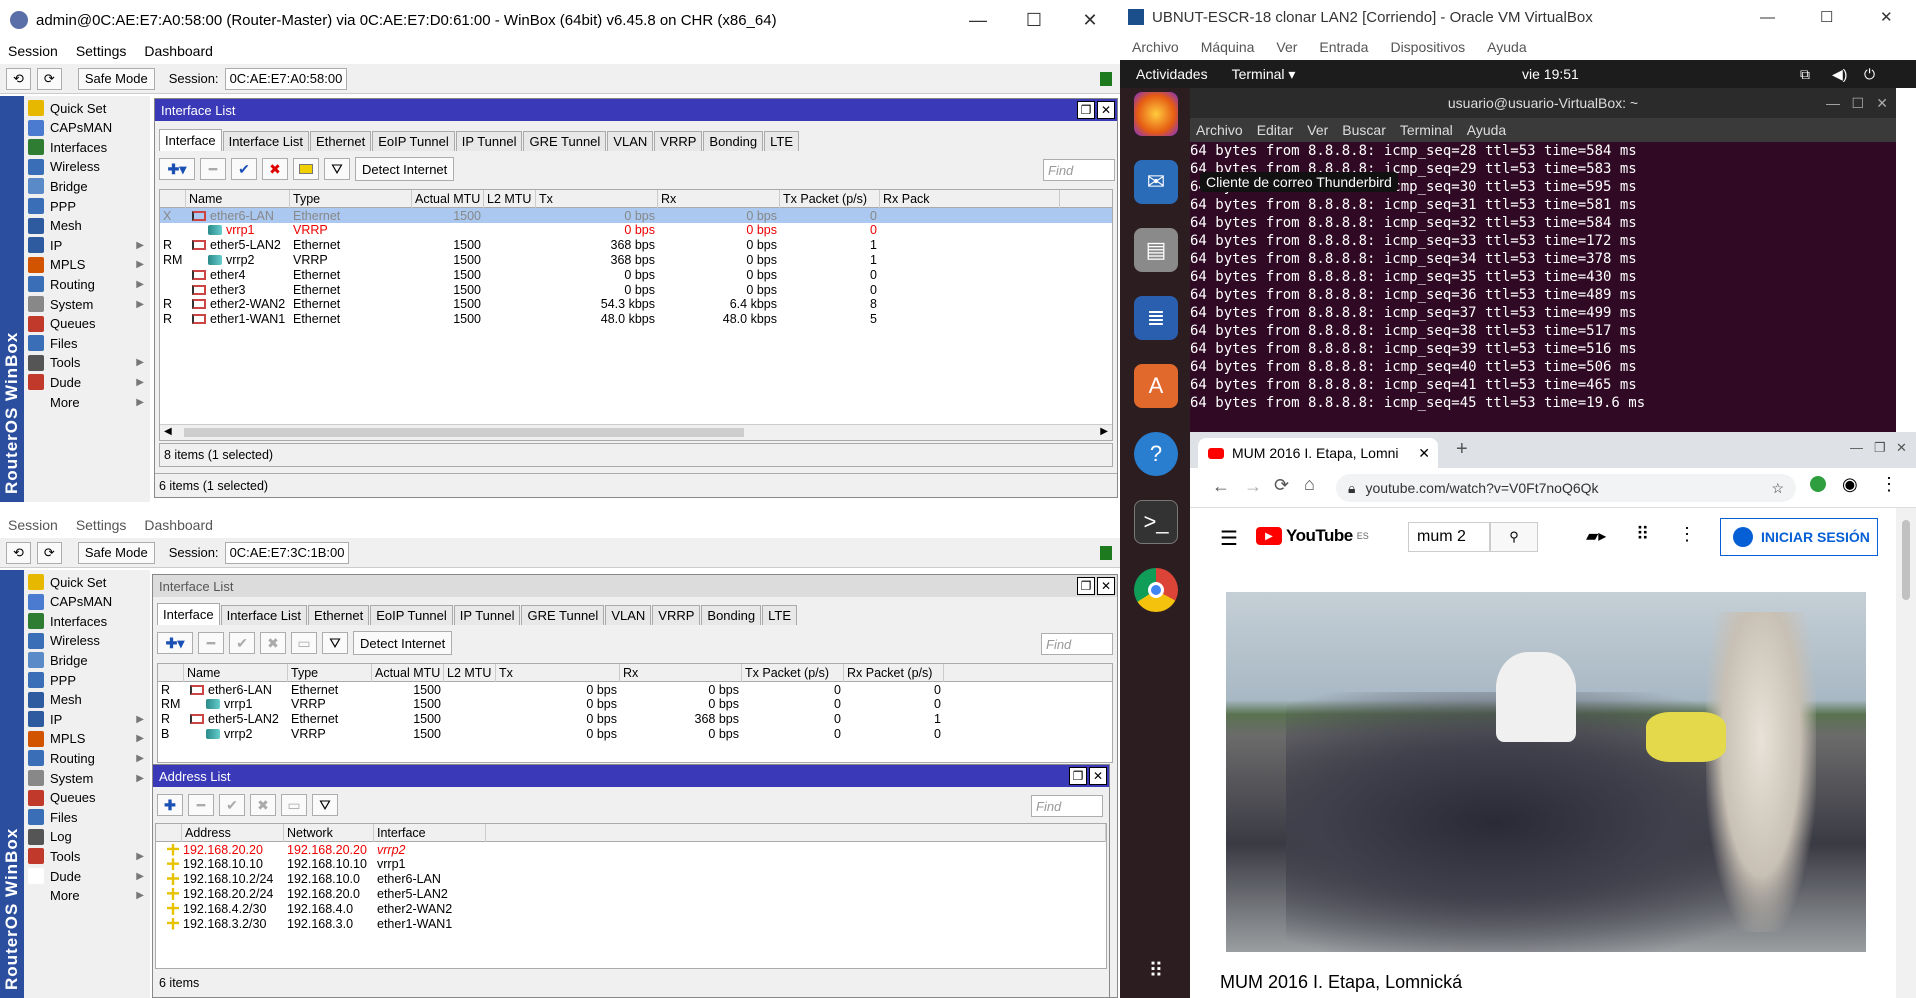 This screenshot has height=998, width=1916. I want to click on session-field: 0C:AE:E7:A0:58:00, so click(286, 78).